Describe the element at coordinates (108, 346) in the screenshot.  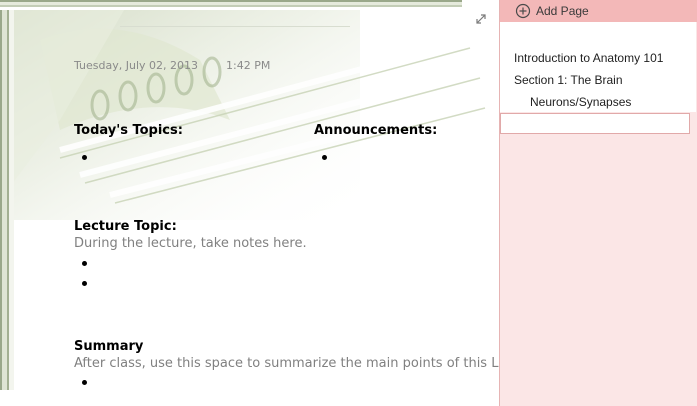
I see `summary-heading: Summary` at that location.